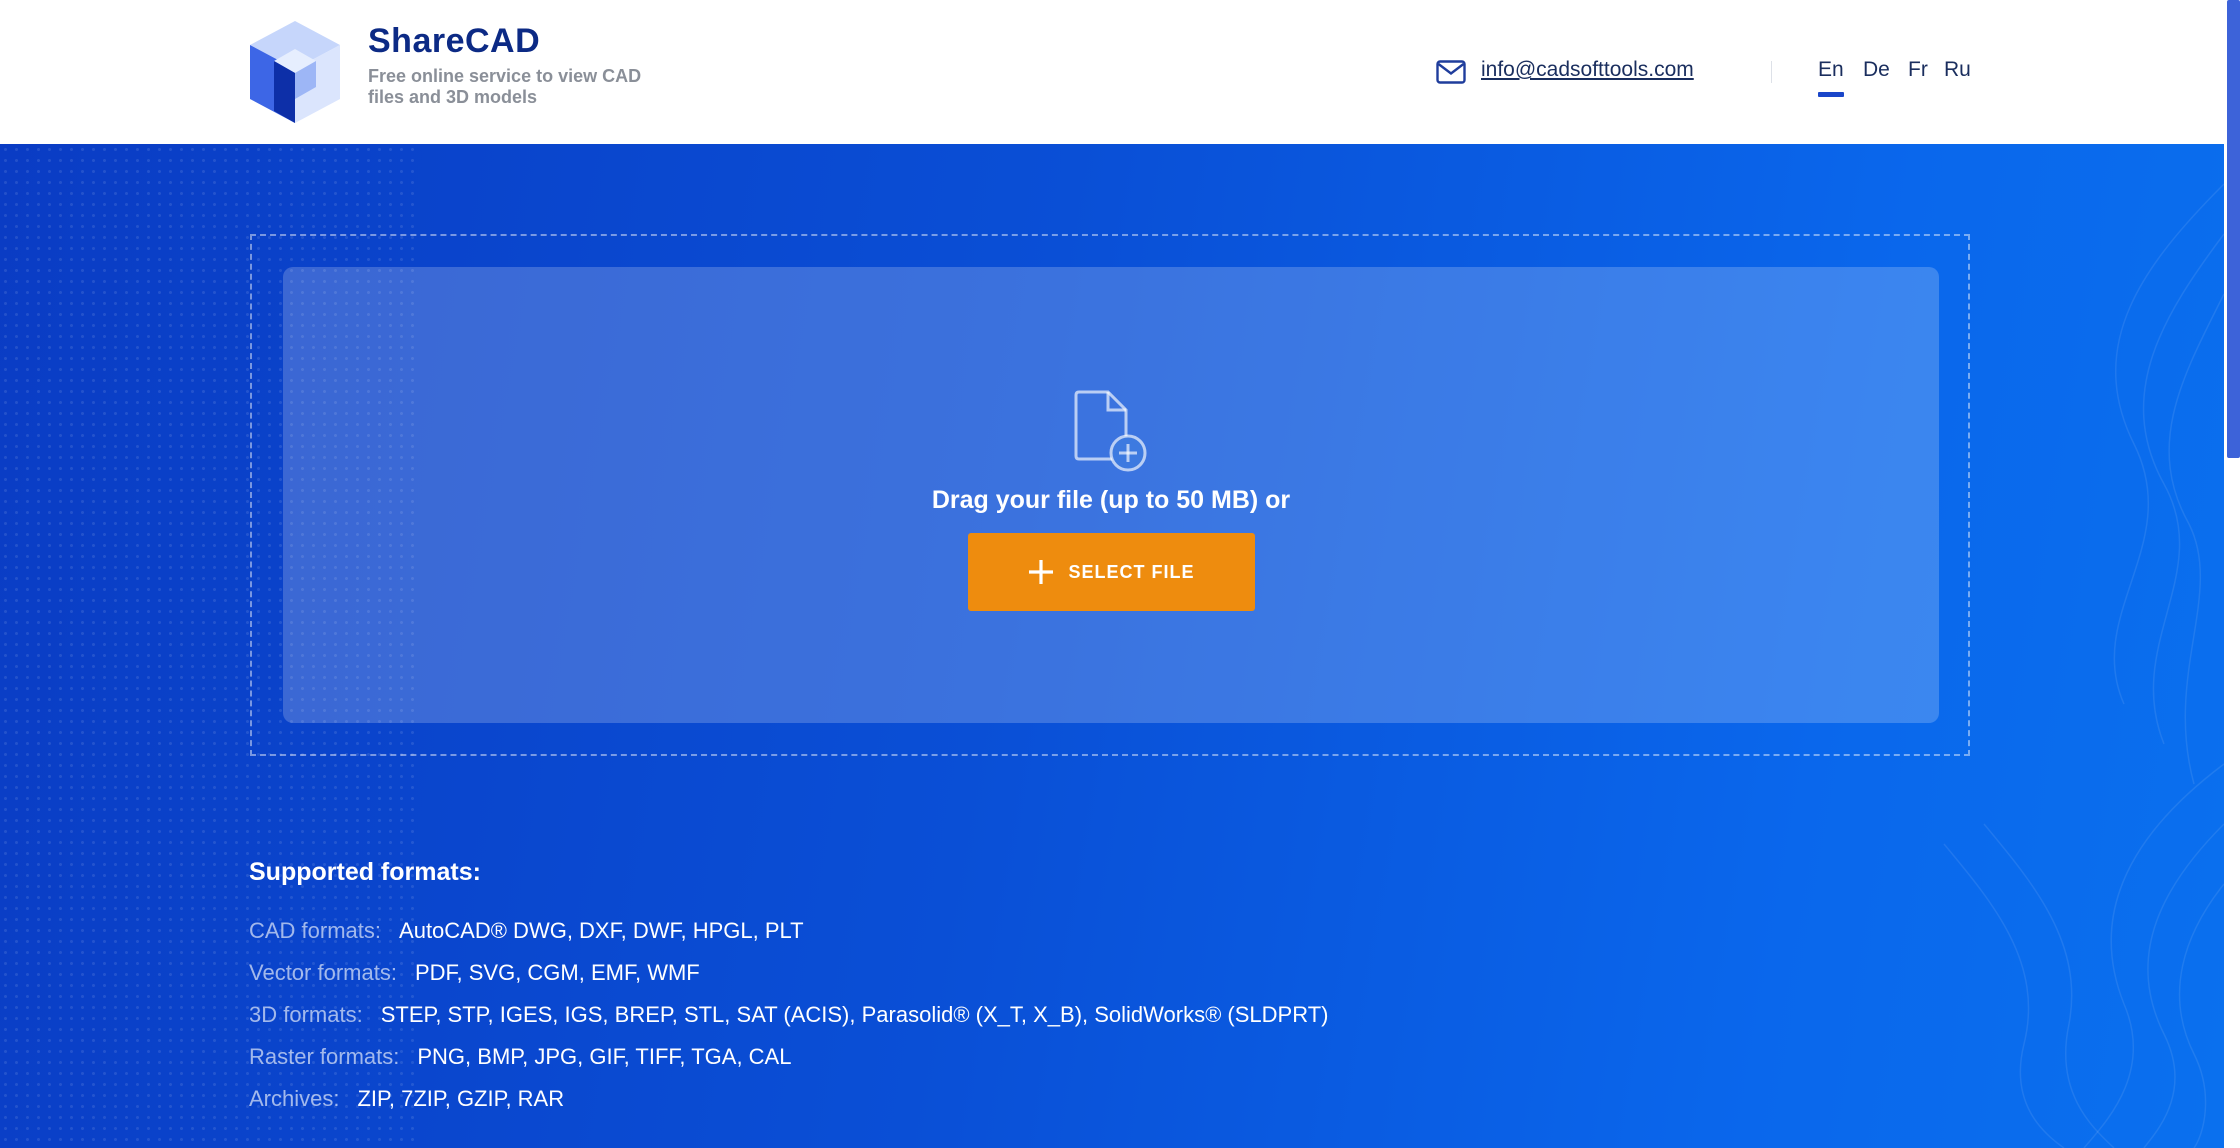 The image size is (2240, 1148). What do you see at coordinates (1131, 571) in the screenshot?
I see `select-file-label: SELECT FILE` at bounding box center [1131, 571].